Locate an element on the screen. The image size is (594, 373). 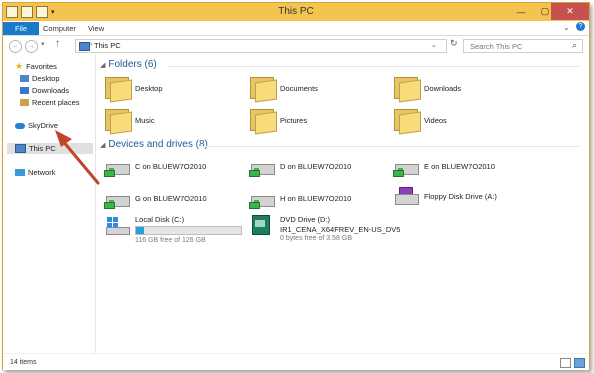
nav-skydrive: SkyDrive is located at coordinates (36, 125).